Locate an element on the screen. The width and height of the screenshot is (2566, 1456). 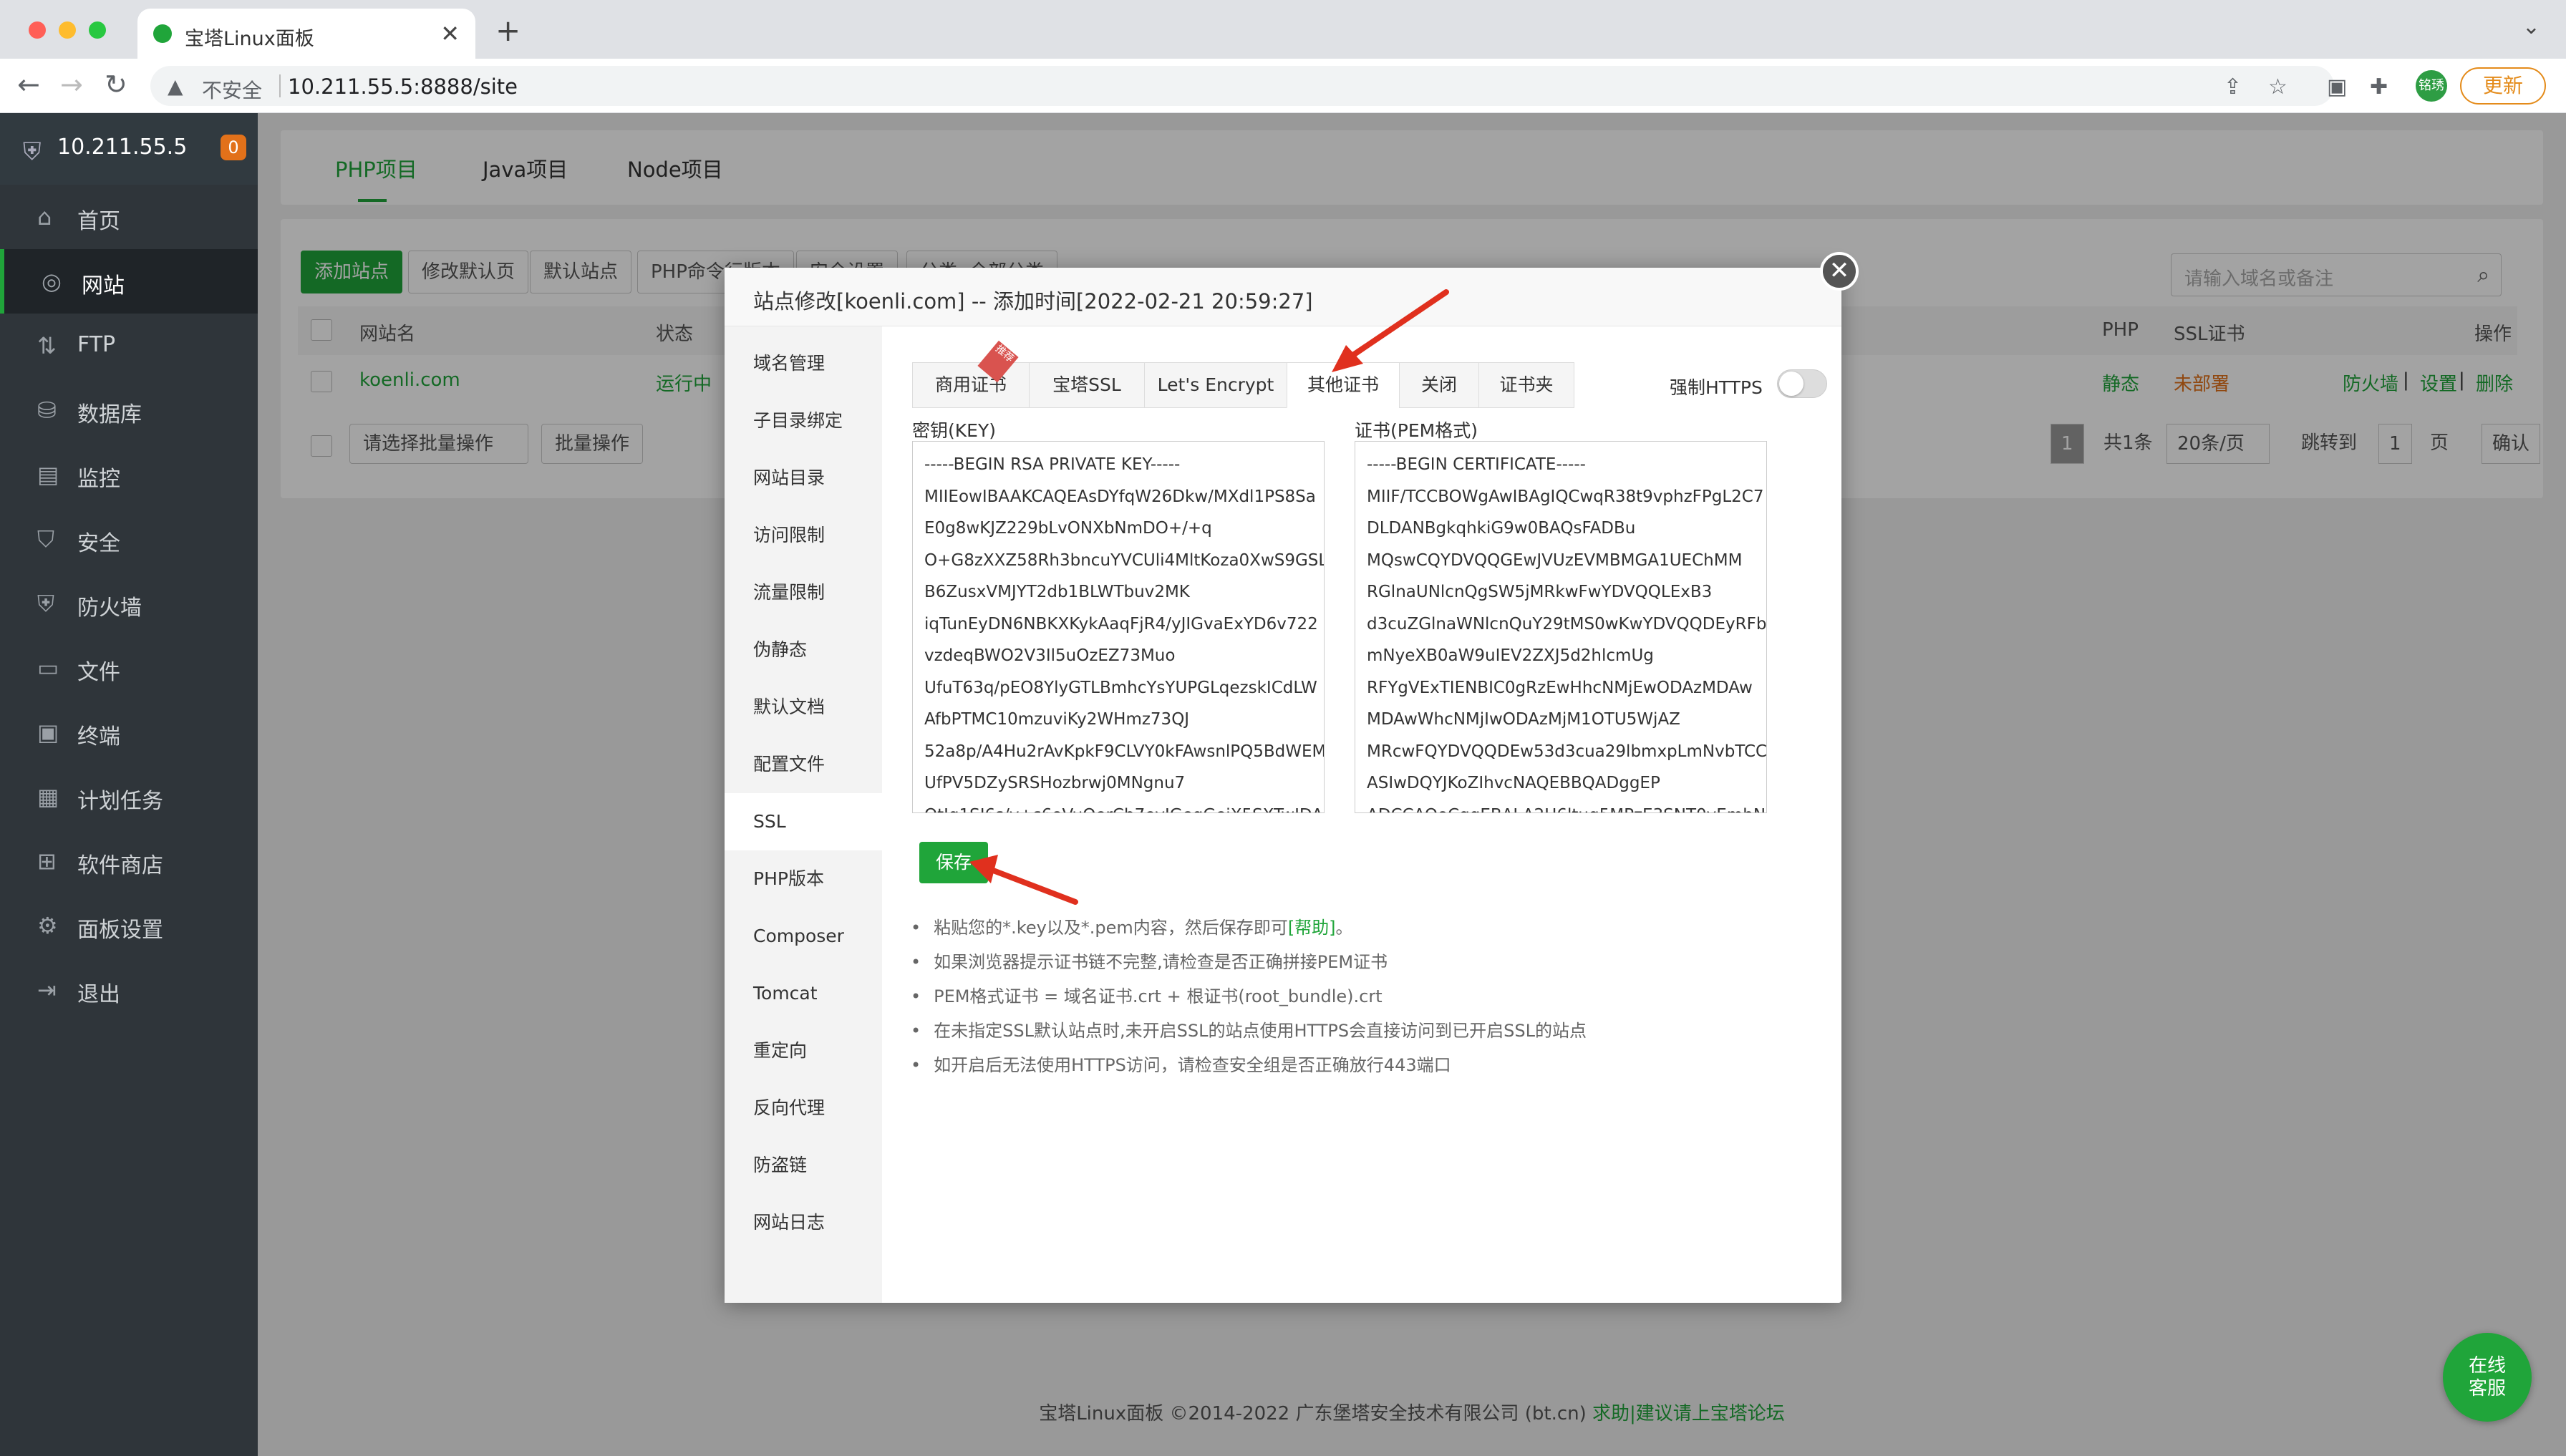
force-https-toggle is located at coordinates (1802, 383).